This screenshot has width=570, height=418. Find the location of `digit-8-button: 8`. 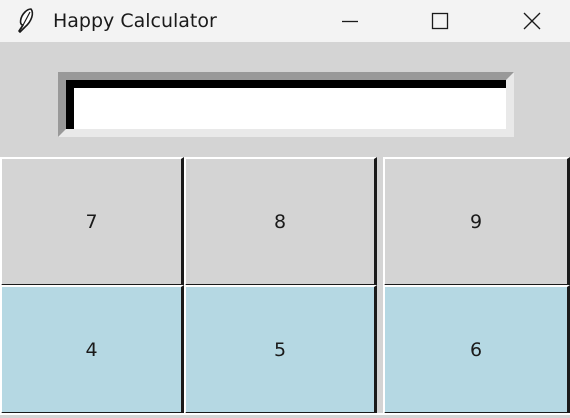

digit-8-button: 8 is located at coordinates (280, 222).